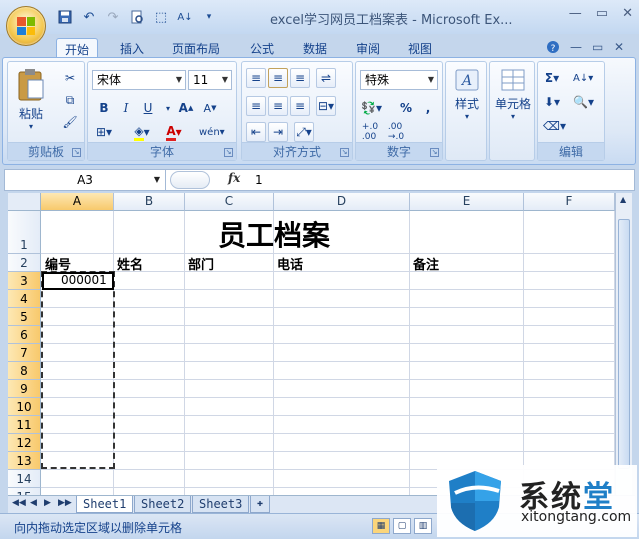  I want to click on header-cell-notes: 备注, so click(426, 263).